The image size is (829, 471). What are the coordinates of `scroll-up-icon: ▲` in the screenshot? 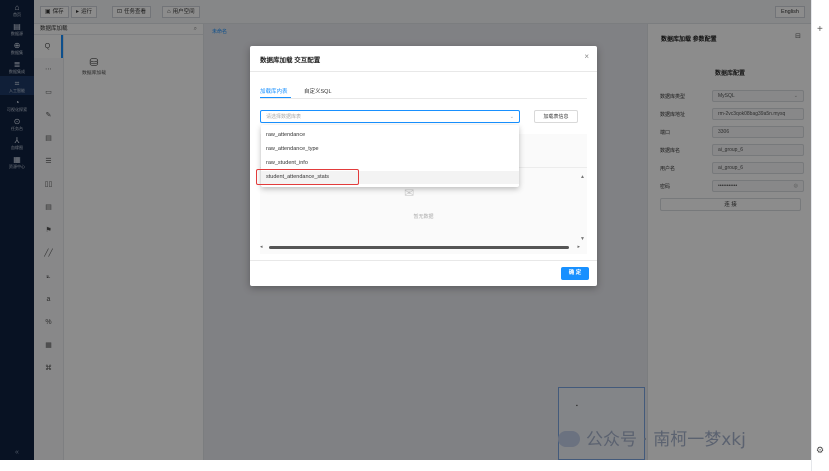 It's located at (582, 177).